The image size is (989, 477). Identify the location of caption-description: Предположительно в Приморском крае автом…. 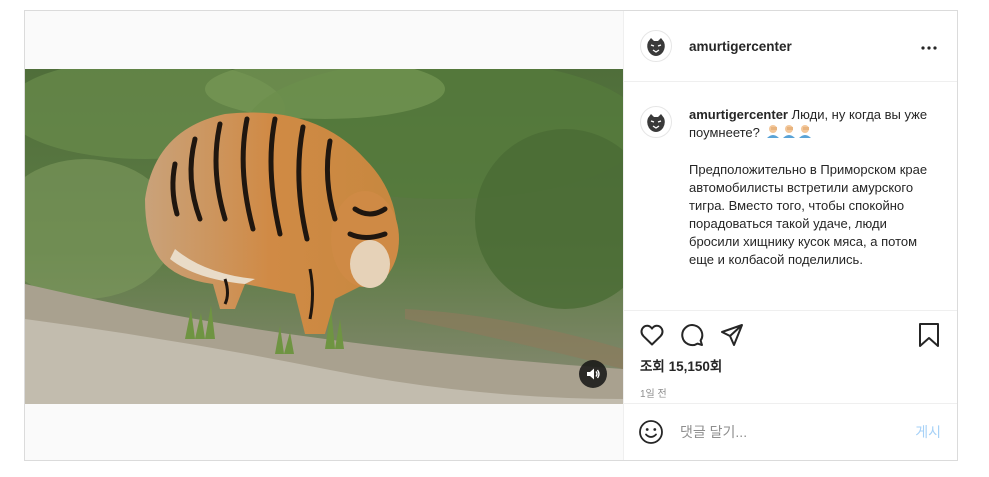
(808, 215).